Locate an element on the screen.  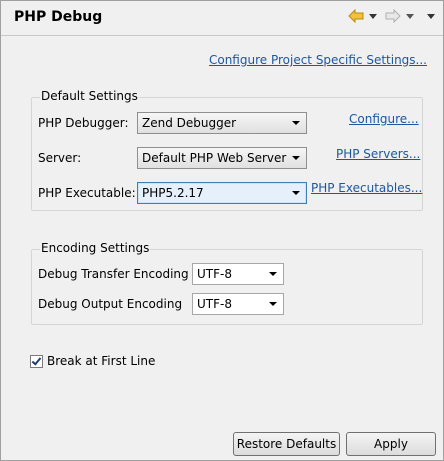
php-executable-select: PHP5.2.17 is located at coordinates (222, 193).